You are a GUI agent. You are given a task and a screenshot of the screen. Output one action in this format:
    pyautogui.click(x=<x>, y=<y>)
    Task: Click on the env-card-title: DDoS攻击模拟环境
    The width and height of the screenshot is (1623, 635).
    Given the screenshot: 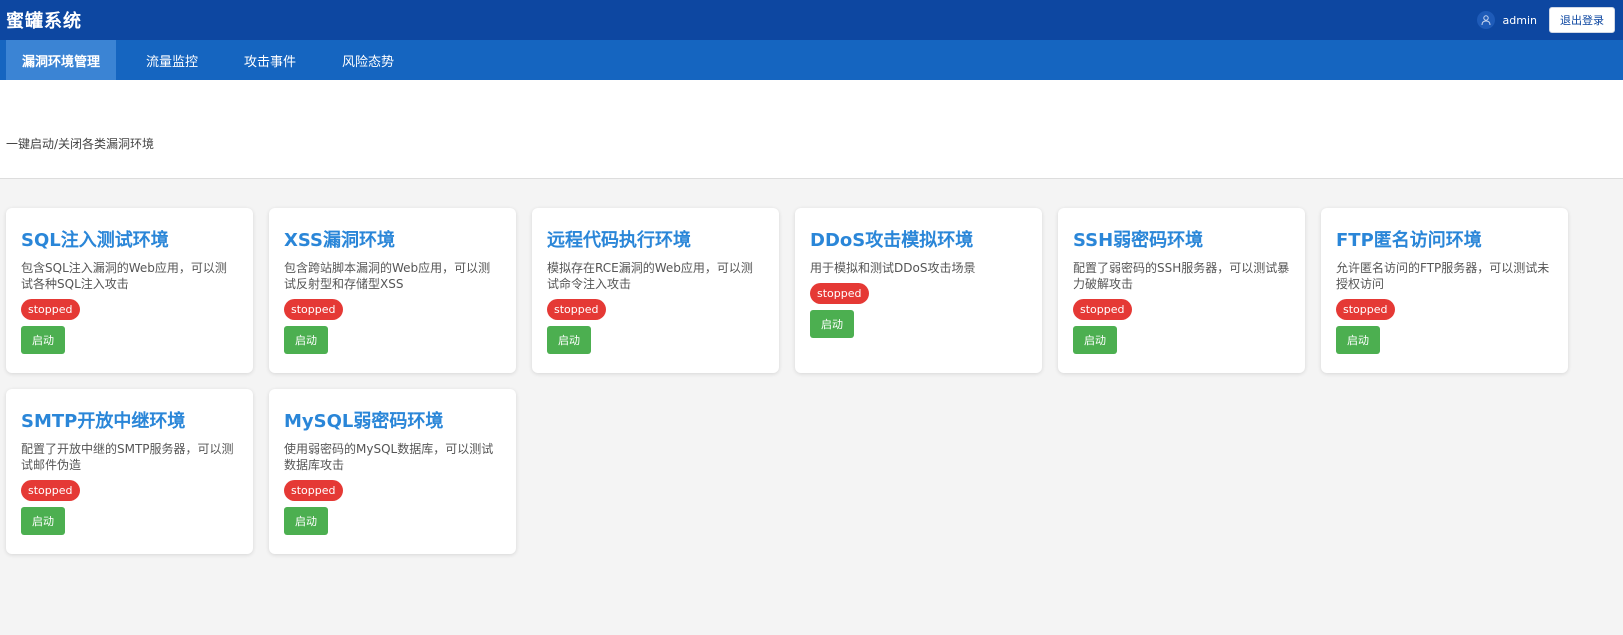 What is the action you would take?
    pyautogui.click(x=892, y=240)
    